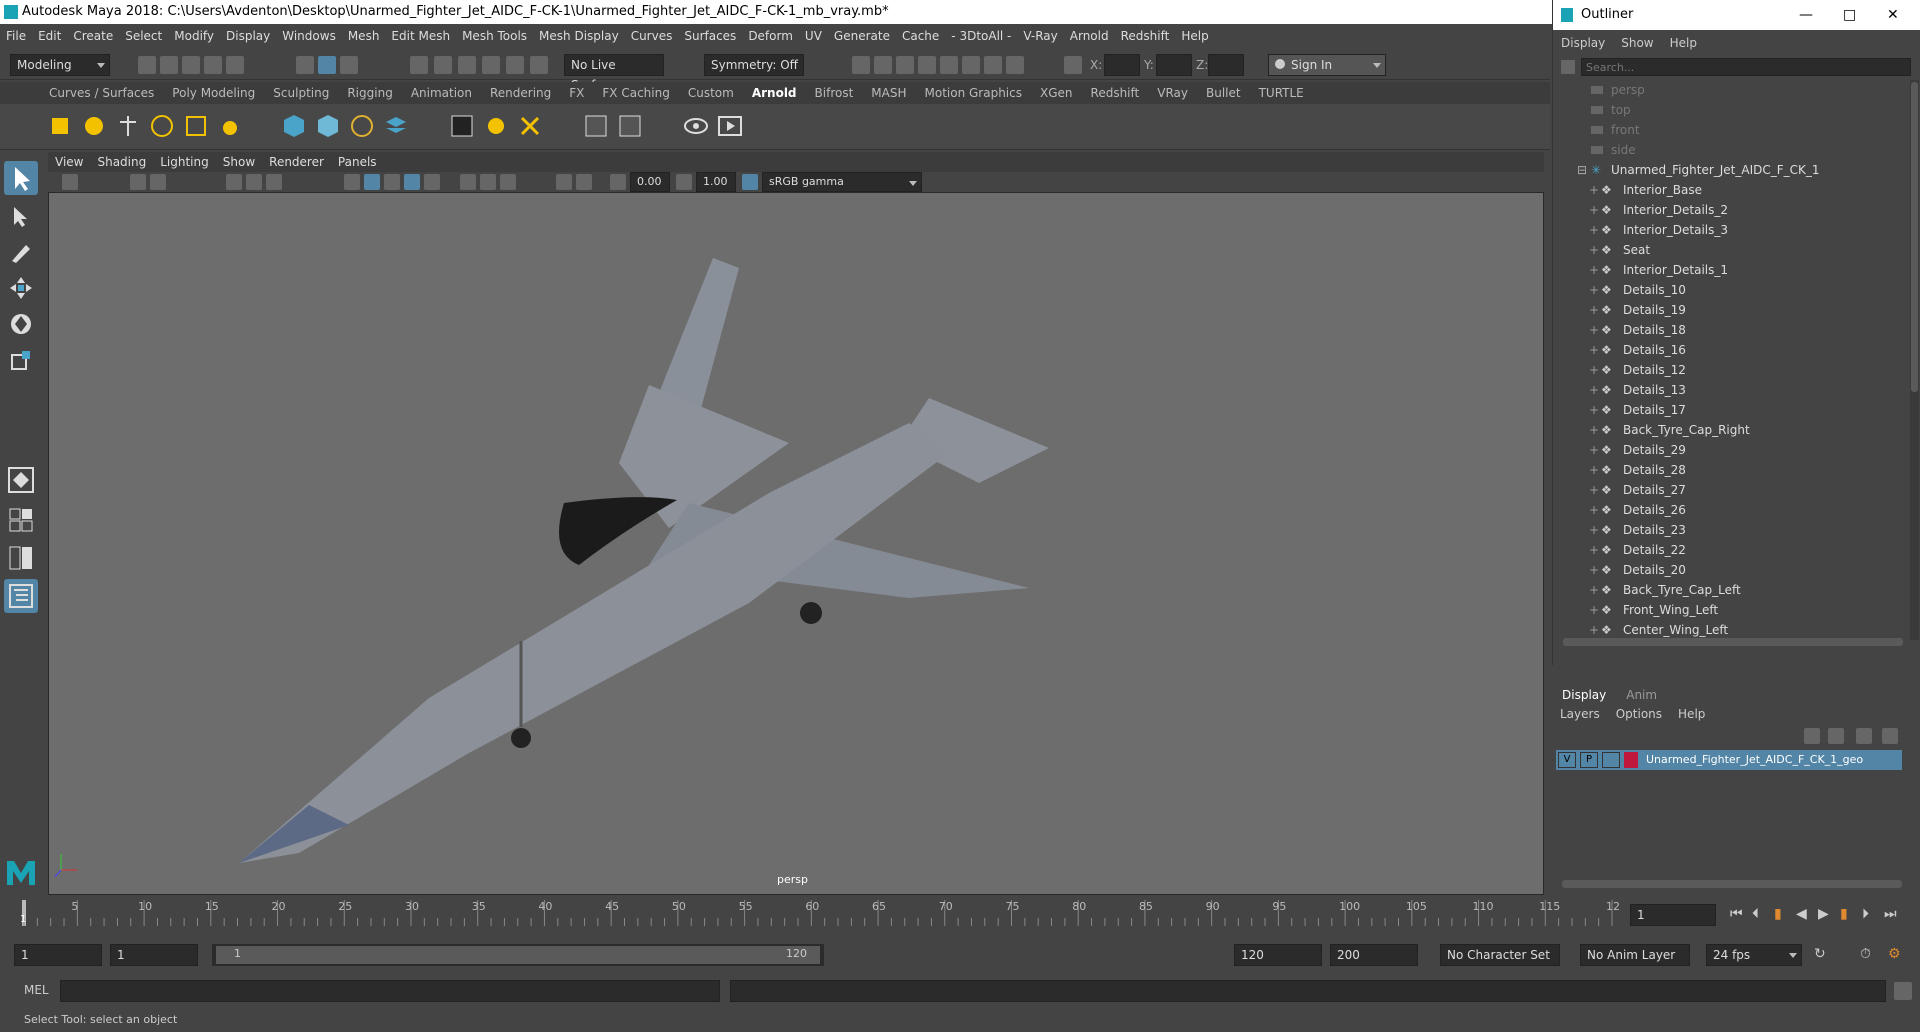 The width and height of the screenshot is (1920, 1032). What do you see at coordinates (630, 126) in the screenshot?
I see `texture-manager-icon` at bounding box center [630, 126].